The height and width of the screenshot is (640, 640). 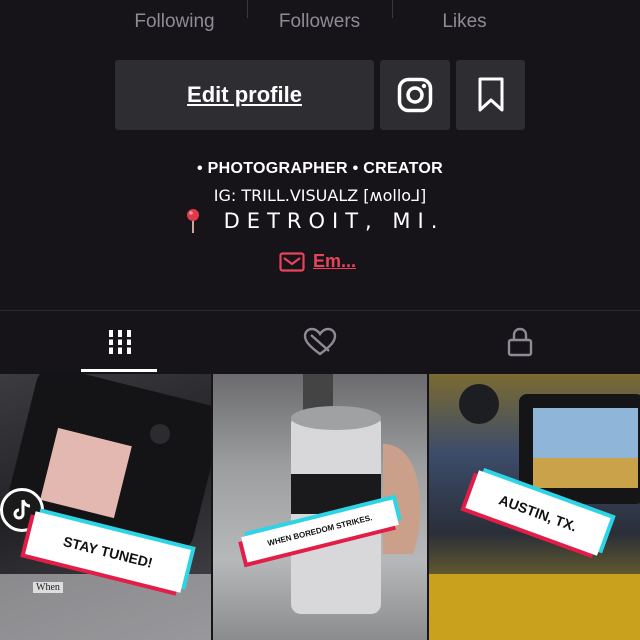 I want to click on mail-icon, so click(x=292, y=261).